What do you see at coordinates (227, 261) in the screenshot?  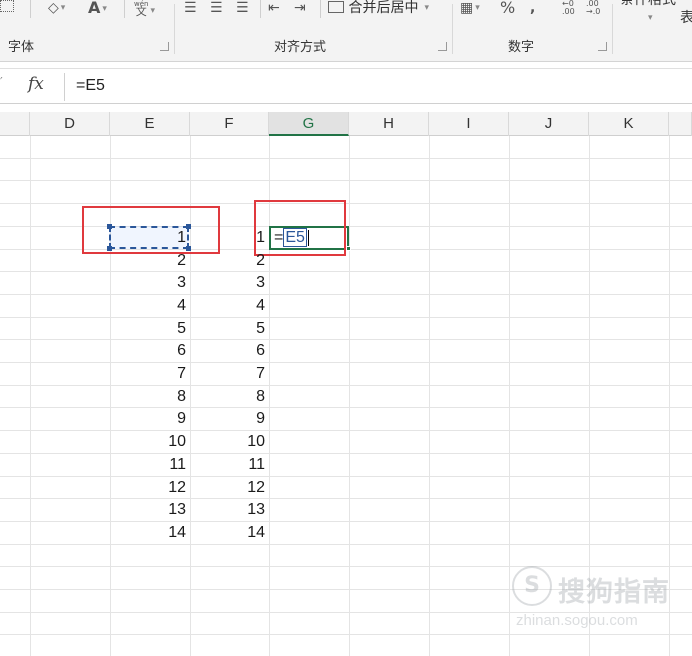 I see `column-f-cell: 2` at bounding box center [227, 261].